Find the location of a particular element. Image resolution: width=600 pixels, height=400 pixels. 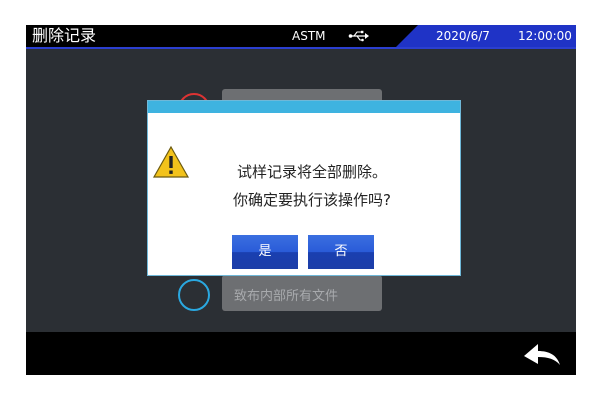

background-action-button-bottom: 致布内部所有文件 is located at coordinates (302, 293).